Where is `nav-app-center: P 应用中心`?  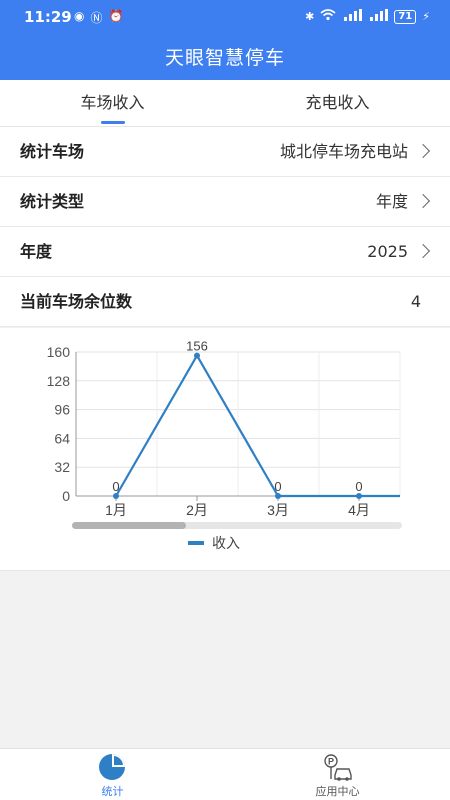 nav-app-center: P 应用中心 is located at coordinates (337, 774).